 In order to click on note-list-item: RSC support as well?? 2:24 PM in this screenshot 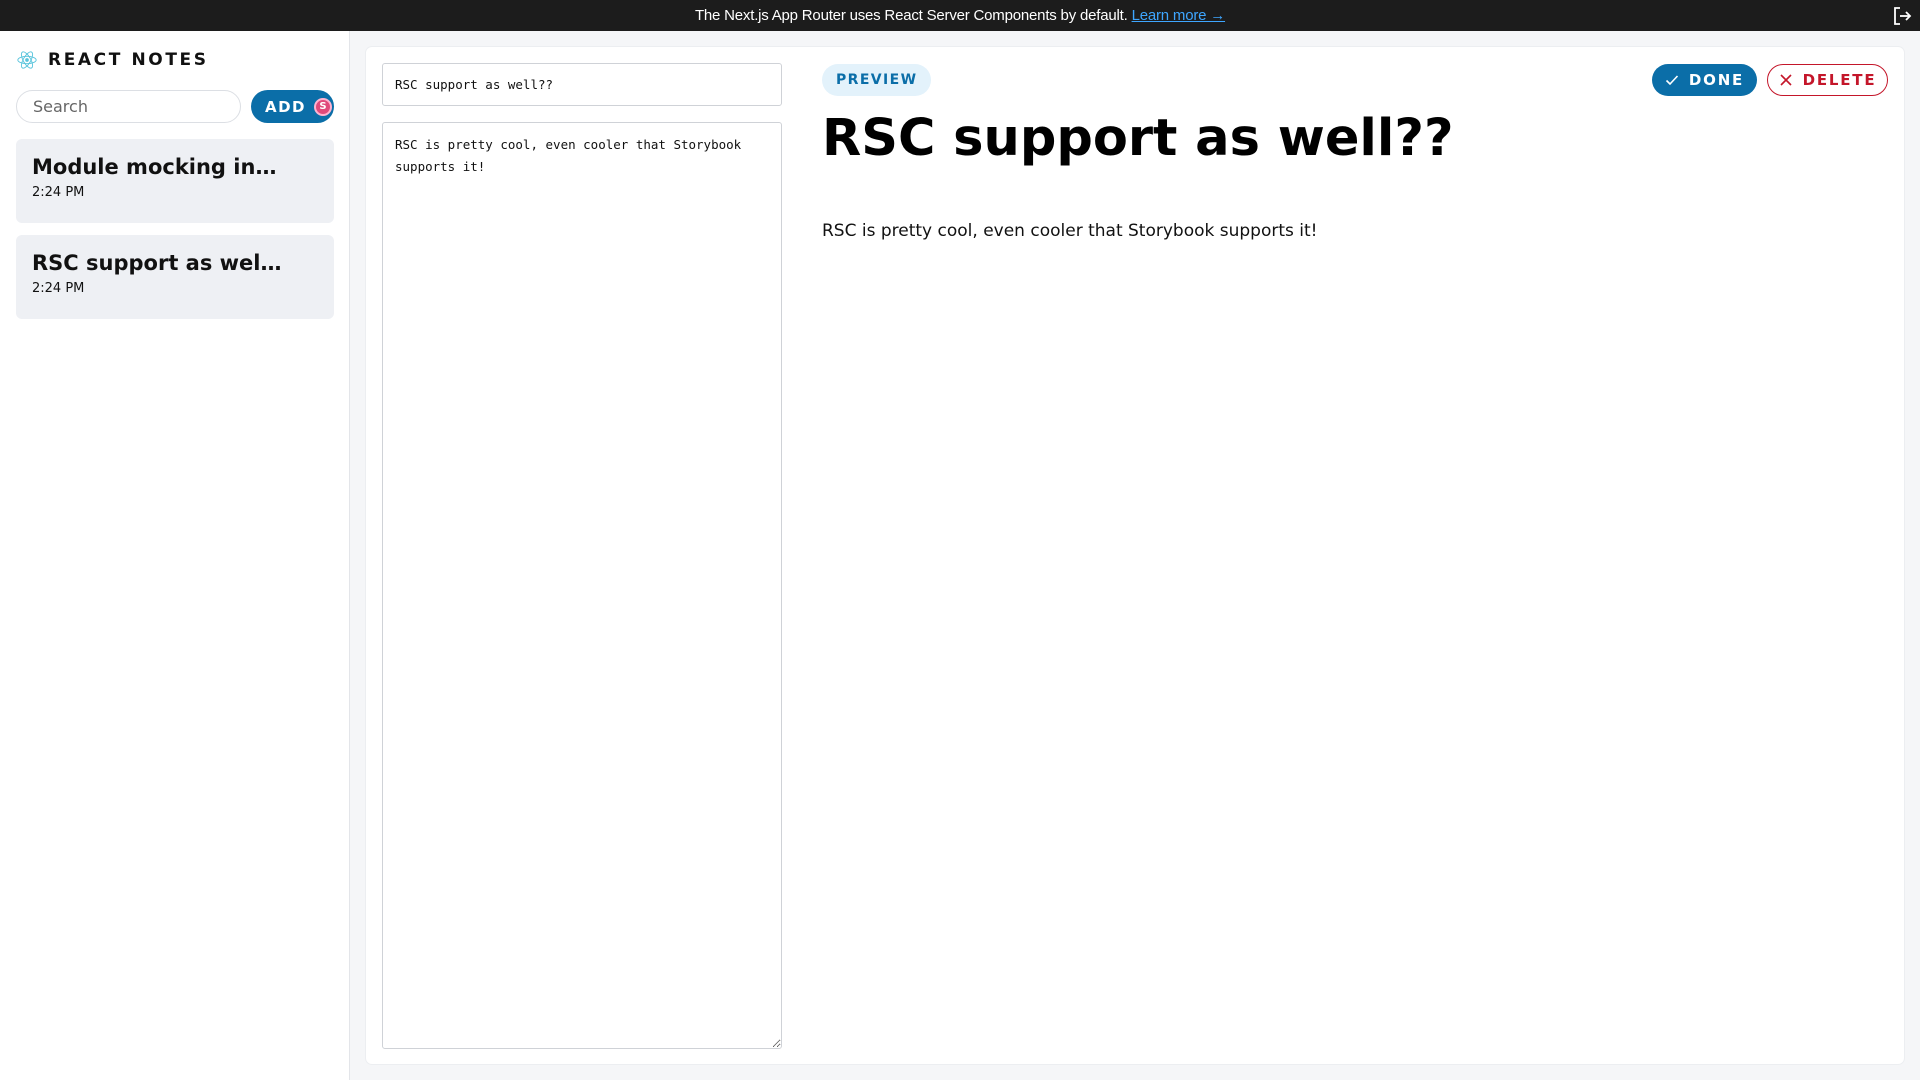, I will do `click(175, 277)`.